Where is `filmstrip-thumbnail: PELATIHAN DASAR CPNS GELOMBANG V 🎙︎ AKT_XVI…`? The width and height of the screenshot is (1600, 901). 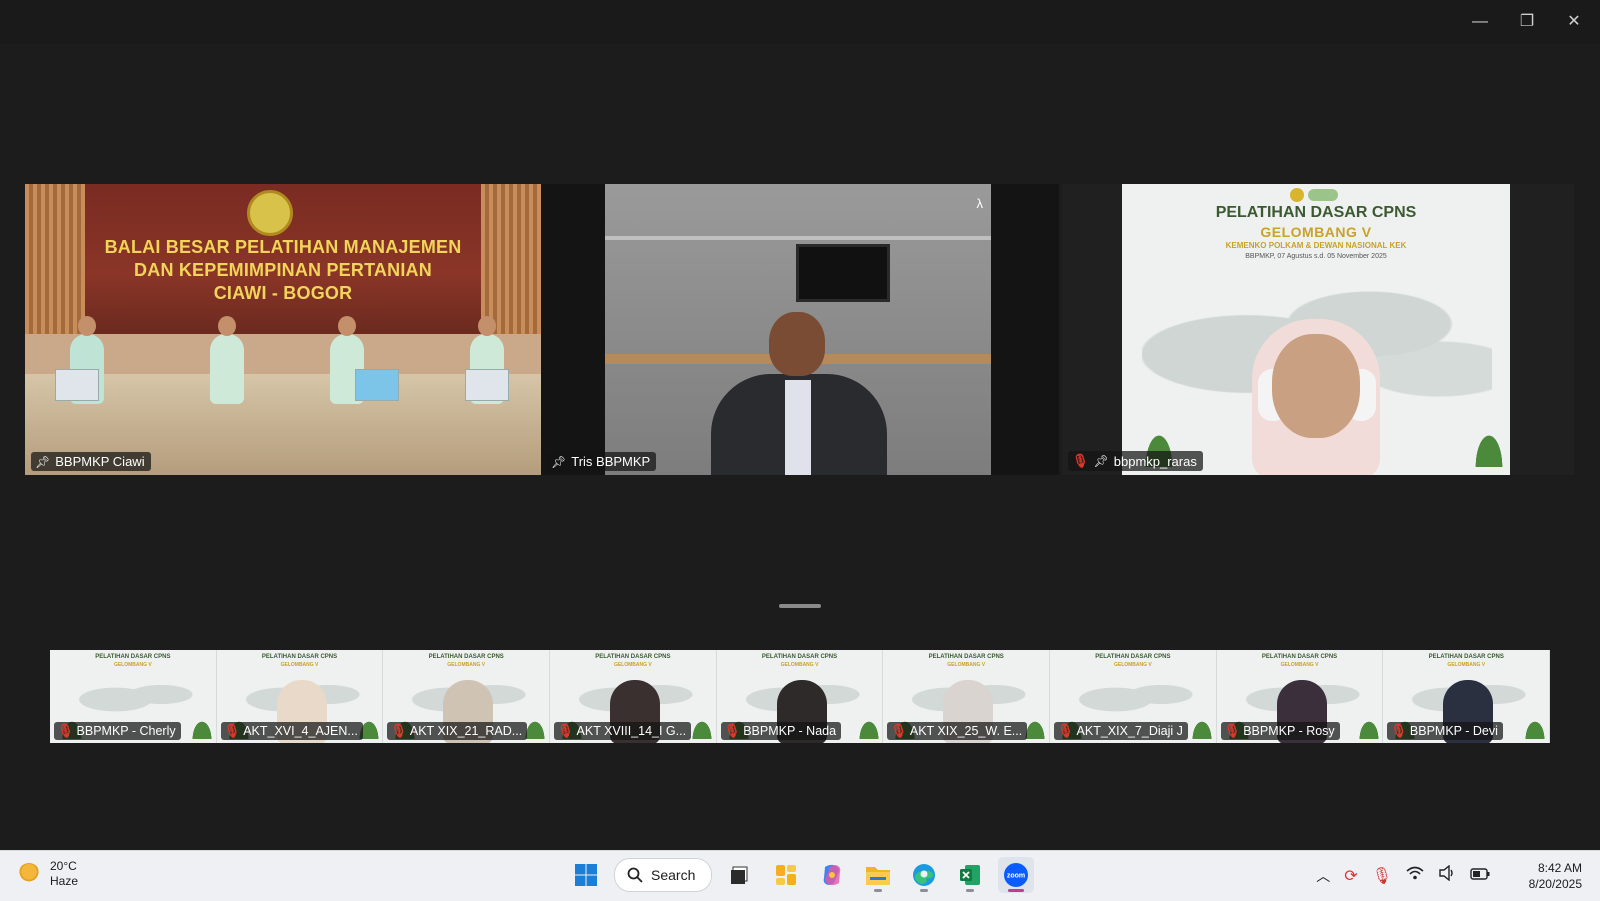 filmstrip-thumbnail: PELATIHAN DASAR CPNS GELOMBANG V 🎙︎ AKT_XVI… is located at coordinates (300, 696).